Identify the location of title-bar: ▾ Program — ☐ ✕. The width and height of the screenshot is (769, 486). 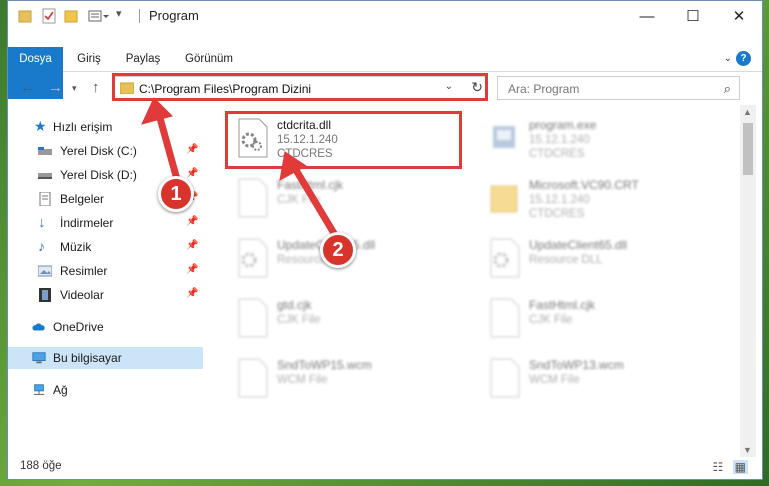
(385, 16).